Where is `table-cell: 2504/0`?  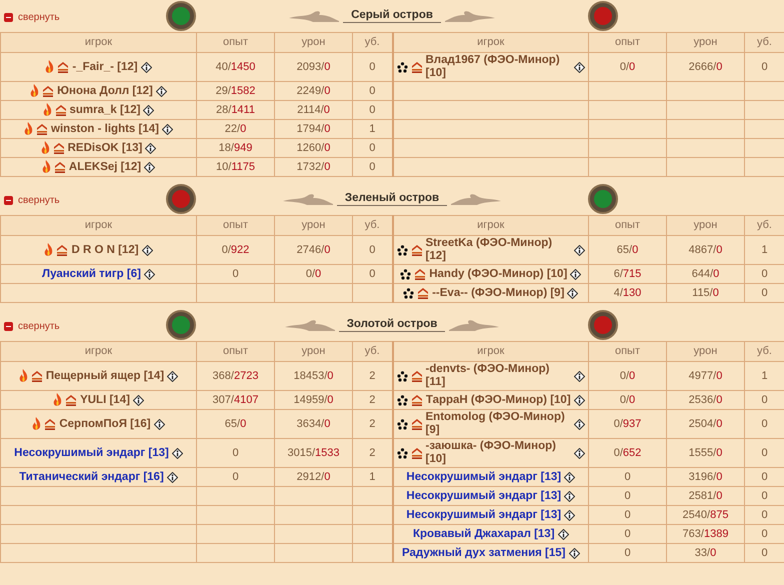 table-cell: 2504/0 is located at coordinates (705, 424).